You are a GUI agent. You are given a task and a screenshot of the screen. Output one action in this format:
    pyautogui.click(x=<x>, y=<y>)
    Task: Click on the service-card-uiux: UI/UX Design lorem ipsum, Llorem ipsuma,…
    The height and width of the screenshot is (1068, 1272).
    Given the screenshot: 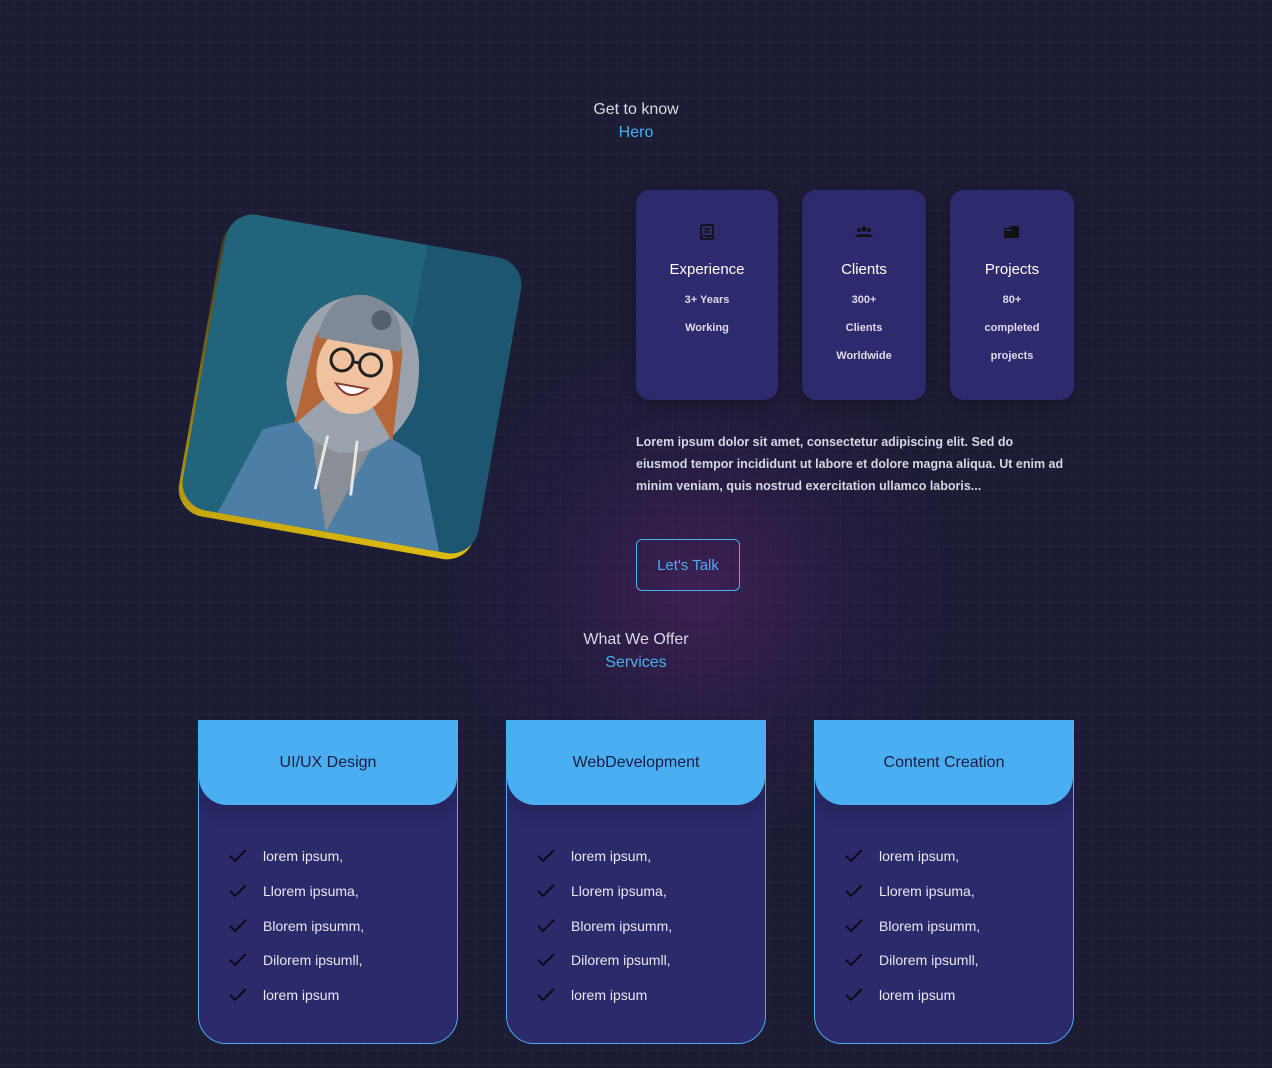 What is the action you would take?
    pyautogui.click(x=328, y=882)
    